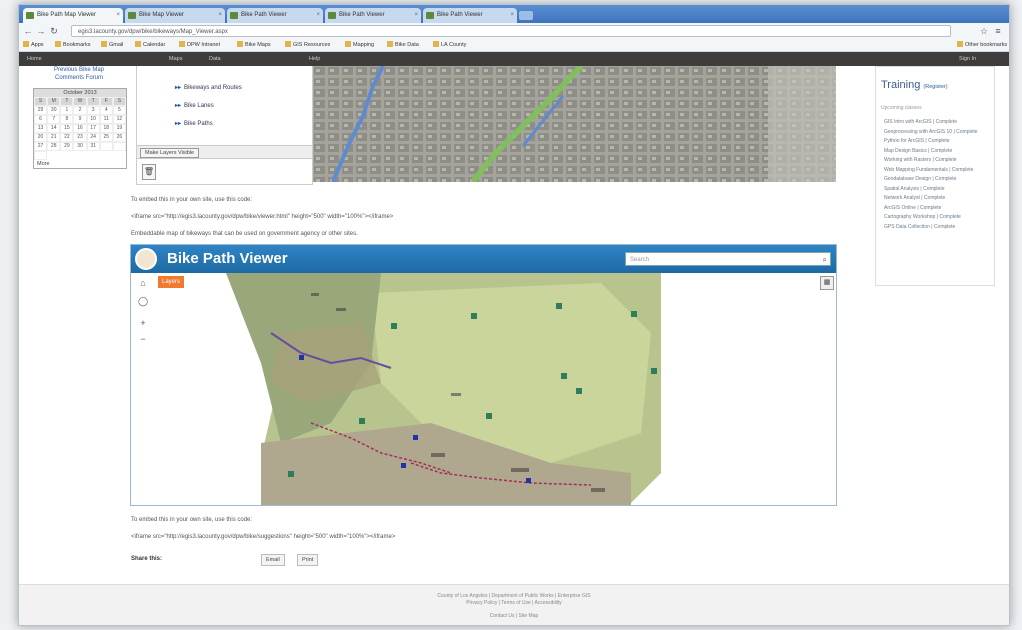 The width and height of the screenshot is (1022, 630). What do you see at coordinates (215, 59) in the screenshot?
I see `topbar-data: Data` at bounding box center [215, 59].